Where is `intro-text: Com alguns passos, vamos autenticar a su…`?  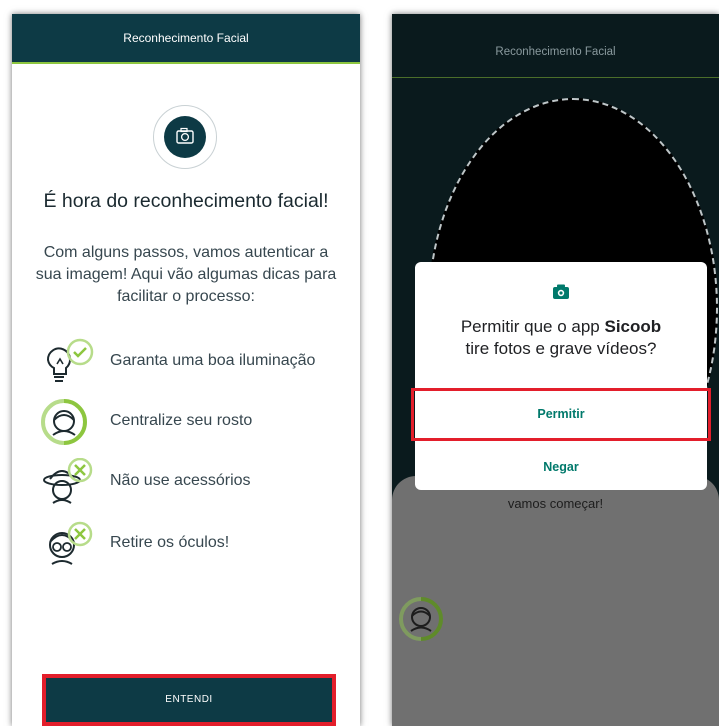 intro-text: Com alguns passos, vamos autenticar a su… is located at coordinates (186, 274).